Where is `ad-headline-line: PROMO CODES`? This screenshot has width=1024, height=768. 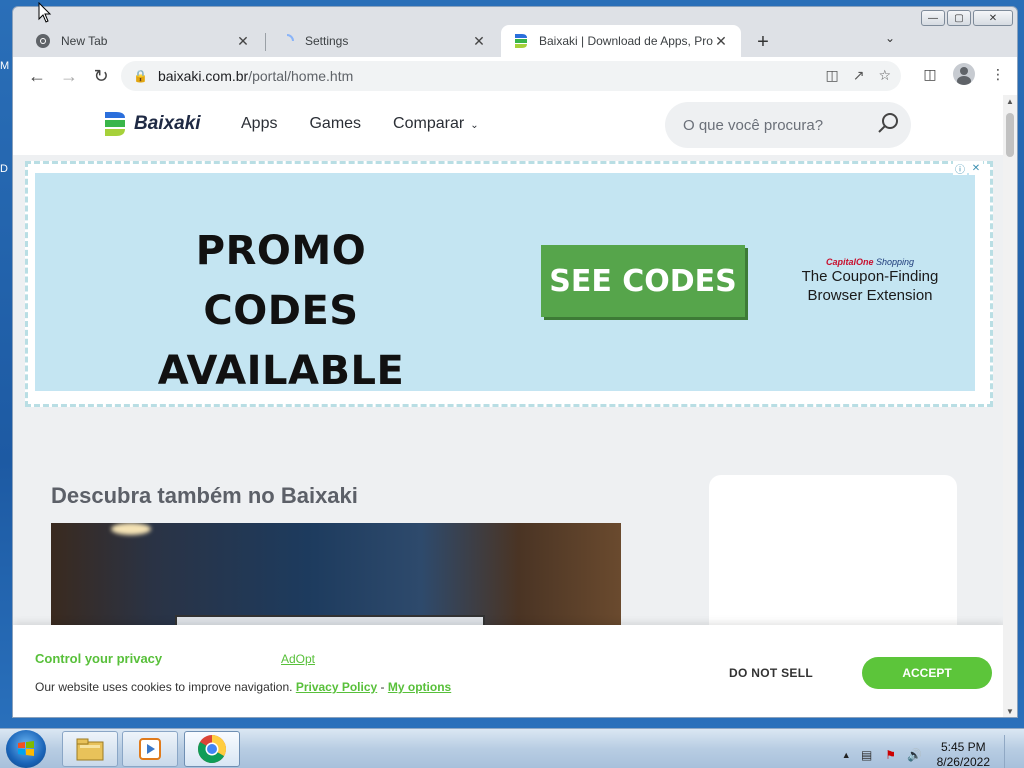 ad-headline-line: PROMO CODES is located at coordinates (281, 281).